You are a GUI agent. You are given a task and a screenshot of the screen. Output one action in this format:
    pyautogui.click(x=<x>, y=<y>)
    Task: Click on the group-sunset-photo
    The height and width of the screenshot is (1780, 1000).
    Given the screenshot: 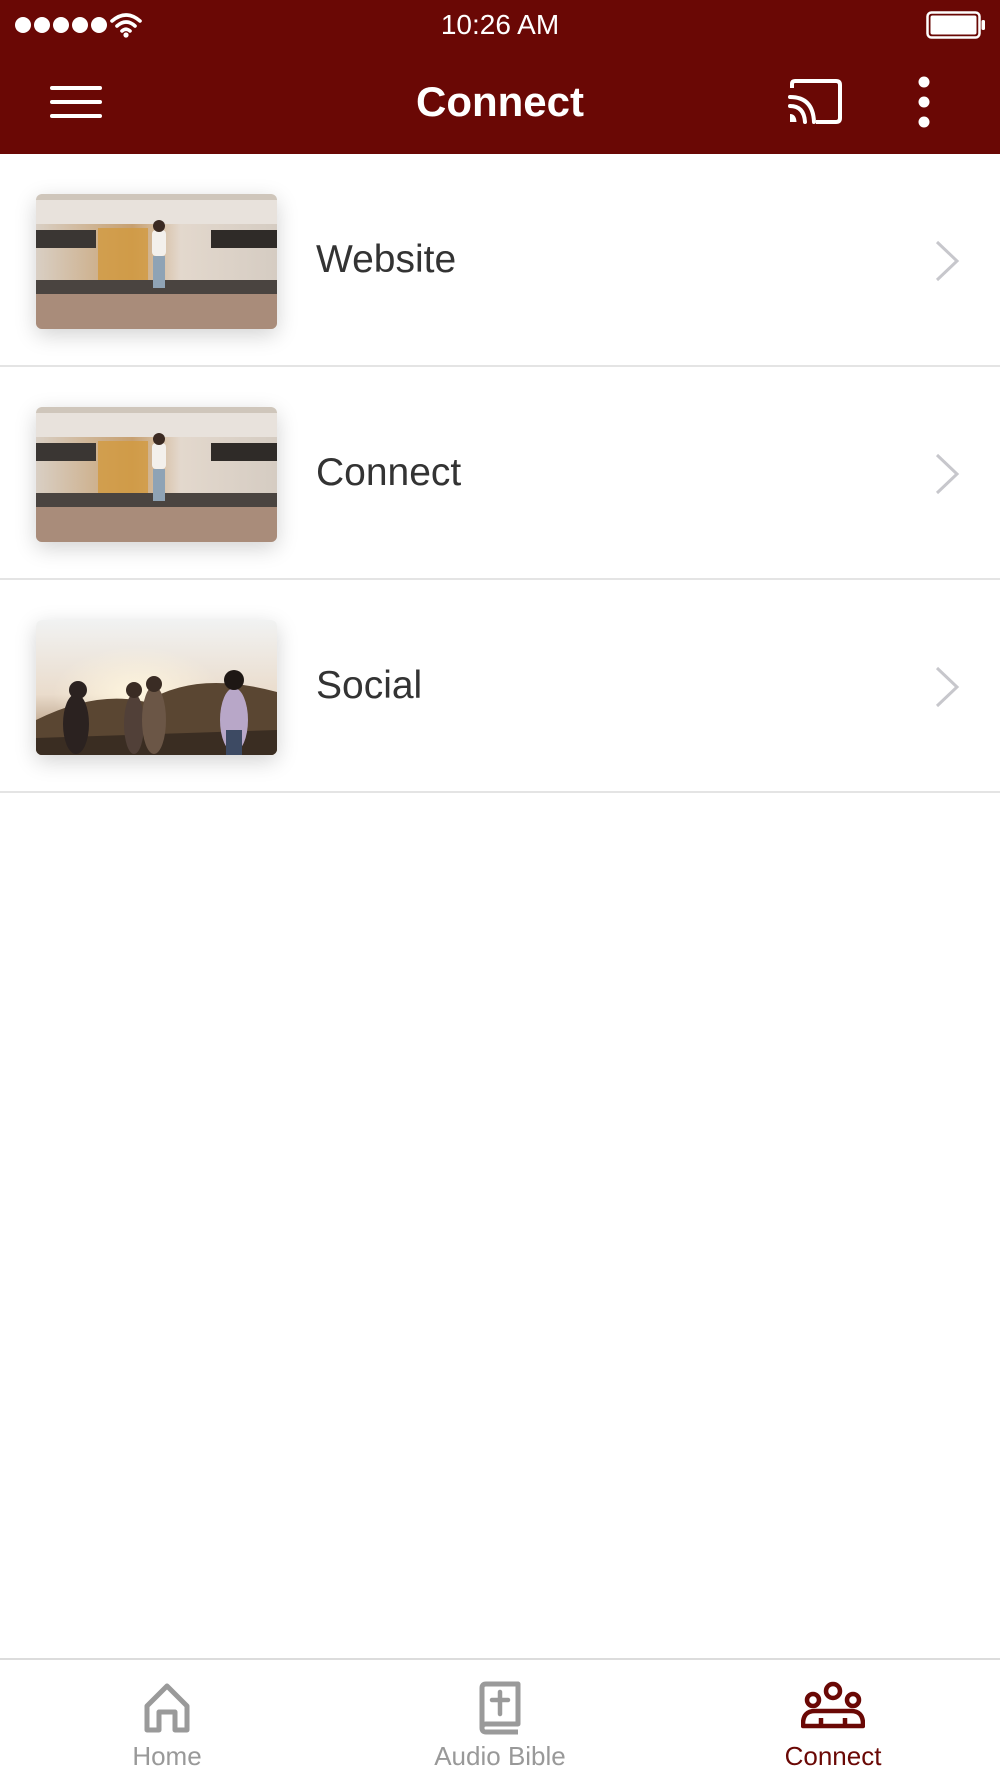 What is the action you would take?
    pyautogui.click(x=156, y=687)
    